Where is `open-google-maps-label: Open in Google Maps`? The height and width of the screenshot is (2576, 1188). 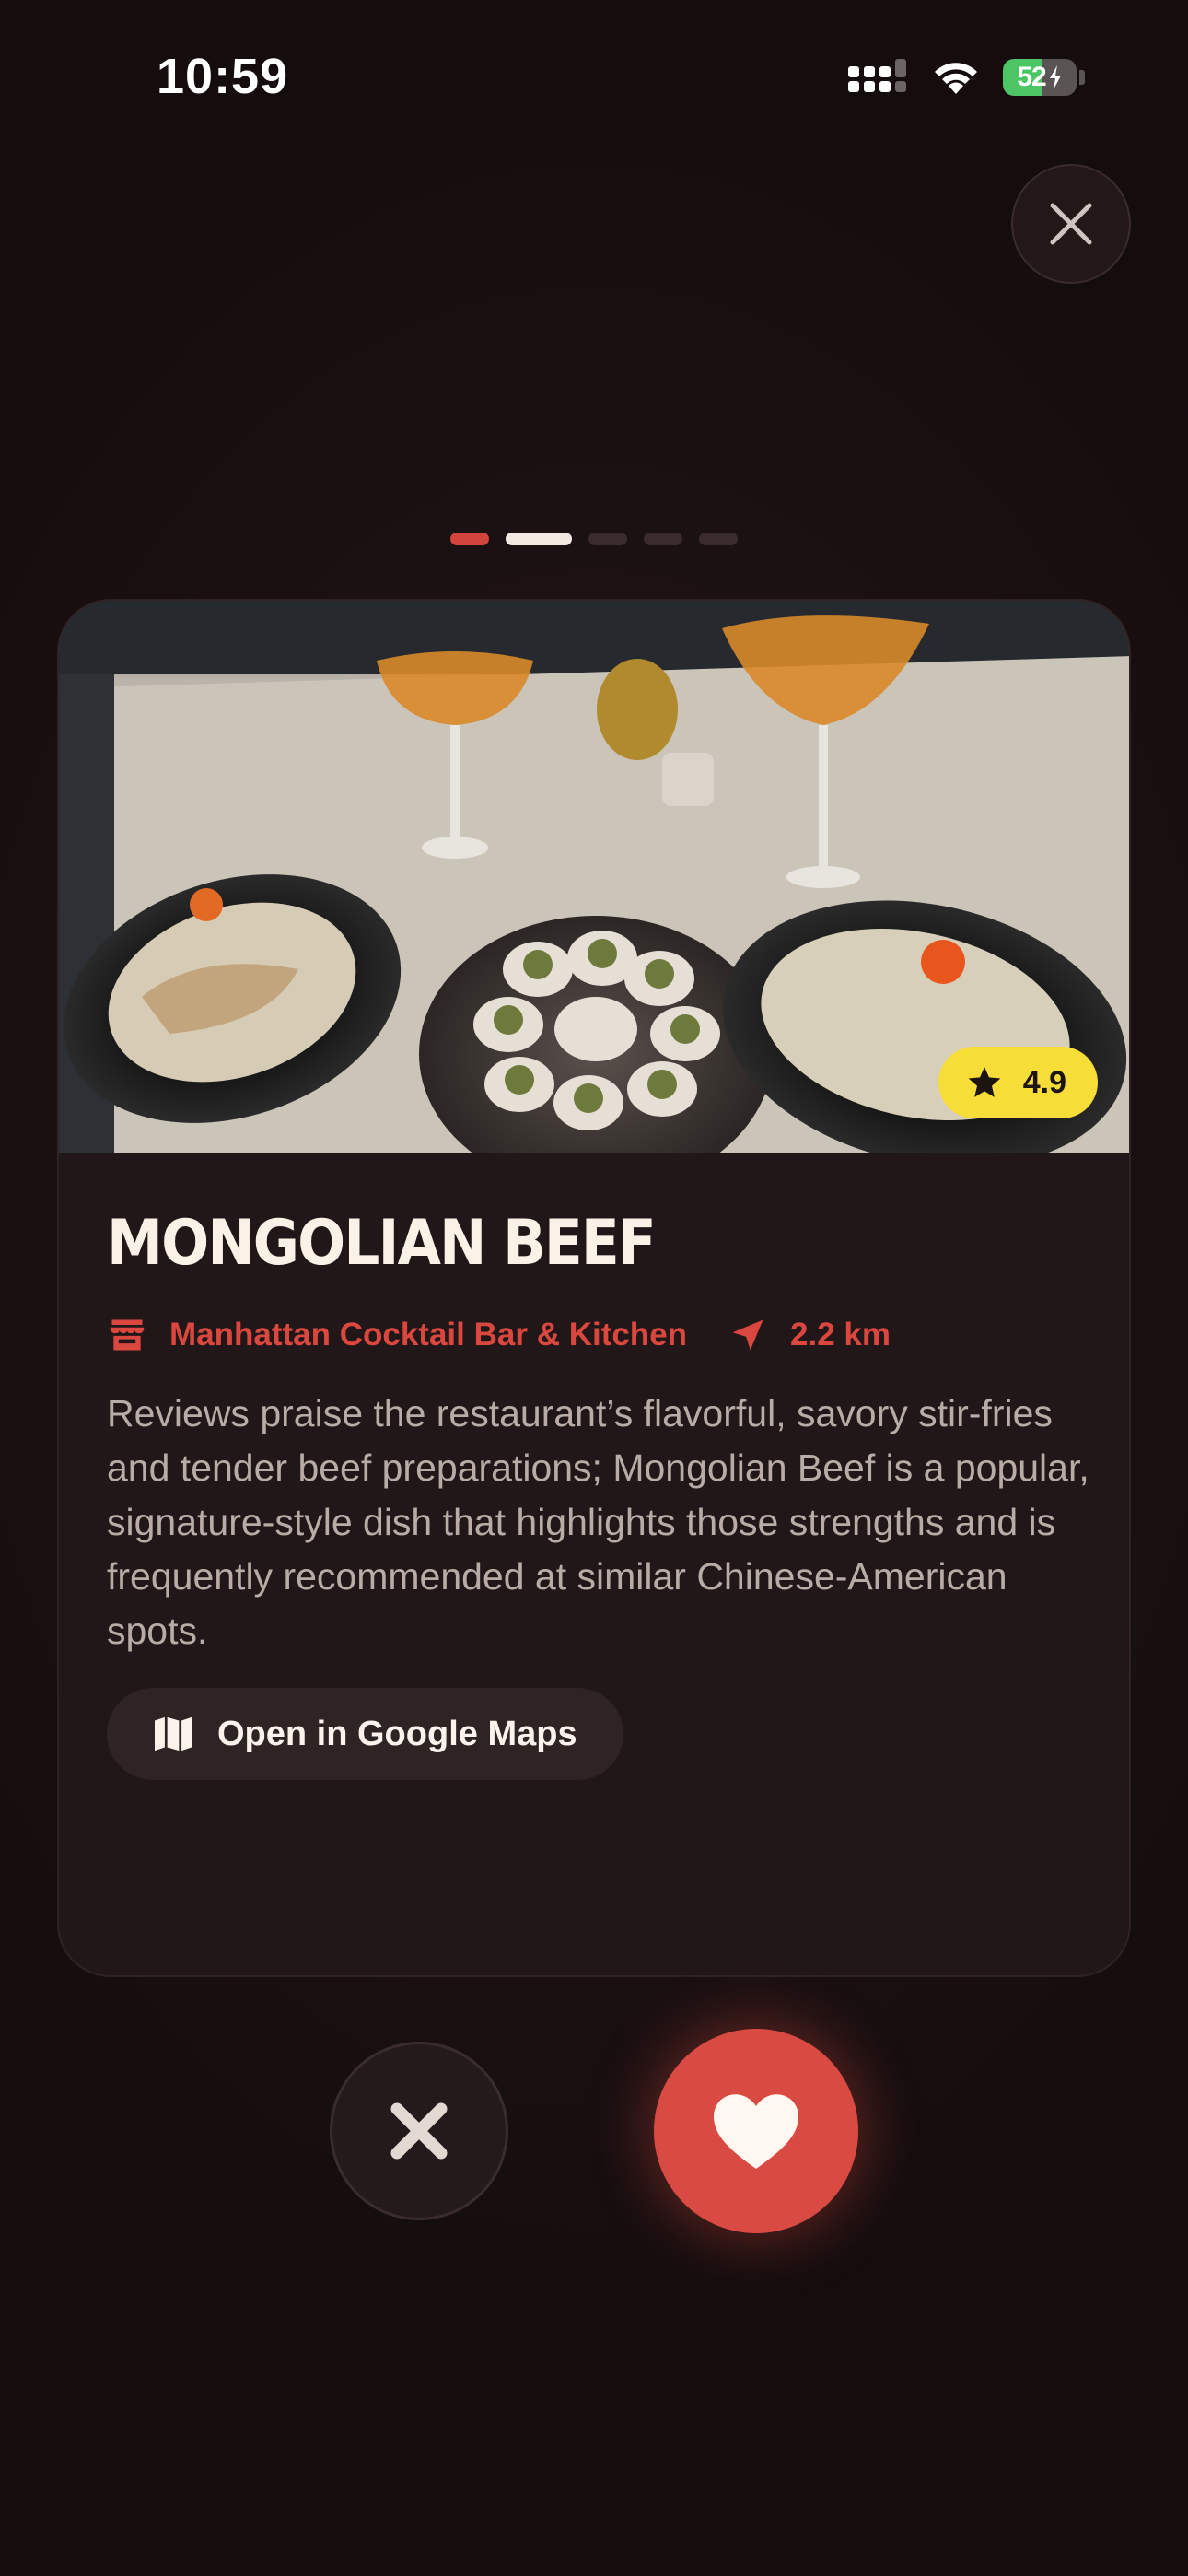
open-google-maps-label: Open in Google Maps is located at coordinates (397, 1733).